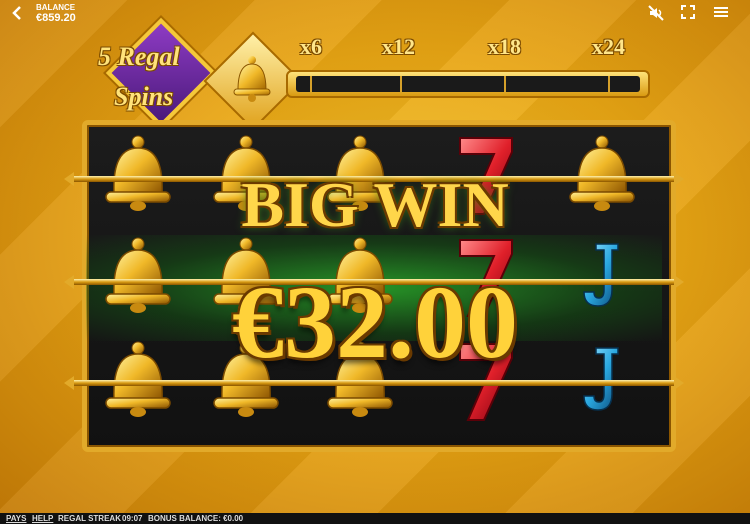 This screenshot has height=524, width=750. Describe the element at coordinates (398, 46) in the screenshot. I see `multiplier-x12: x12` at that location.